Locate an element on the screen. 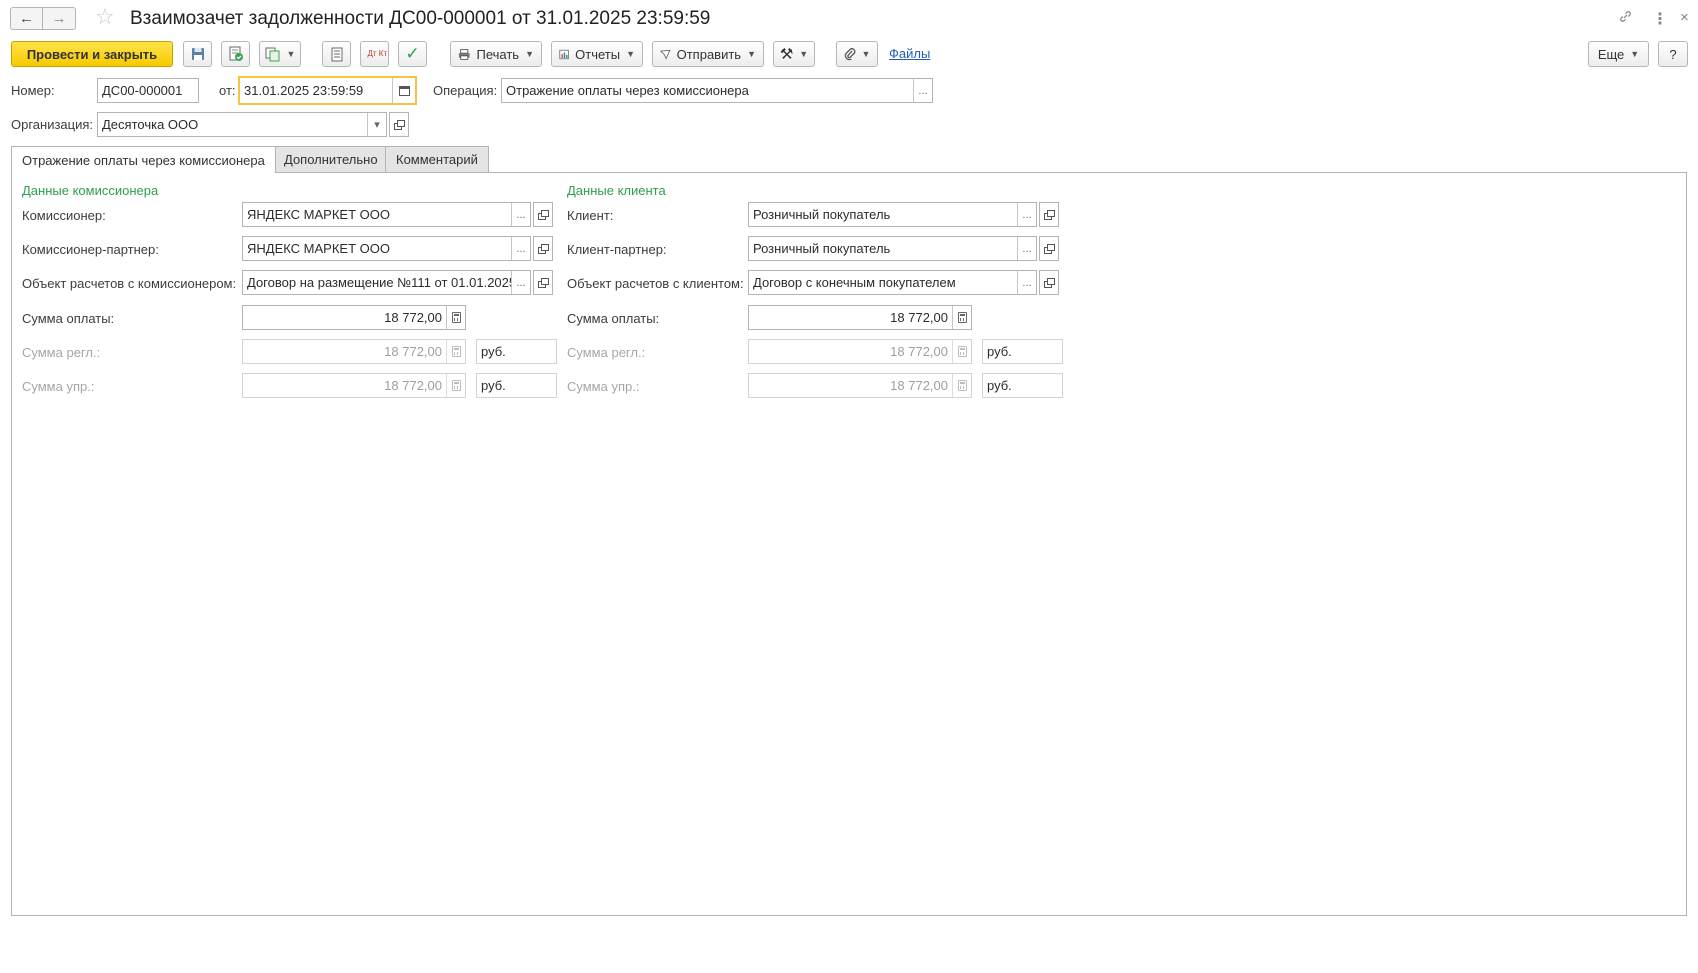  attach-button: ▼ is located at coordinates (857, 54).